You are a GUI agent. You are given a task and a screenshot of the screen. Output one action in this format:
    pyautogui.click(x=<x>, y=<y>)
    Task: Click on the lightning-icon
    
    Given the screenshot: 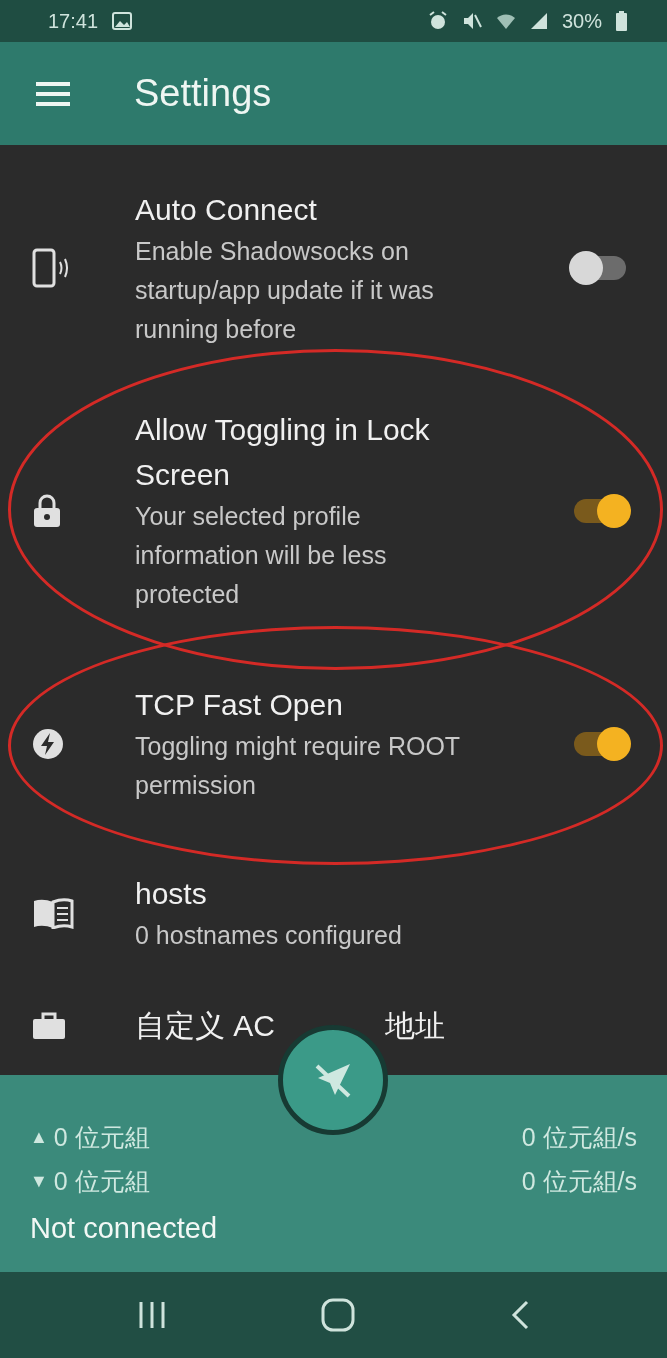 What is the action you would take?
    pyautogui.click(x=48, y=743)
    